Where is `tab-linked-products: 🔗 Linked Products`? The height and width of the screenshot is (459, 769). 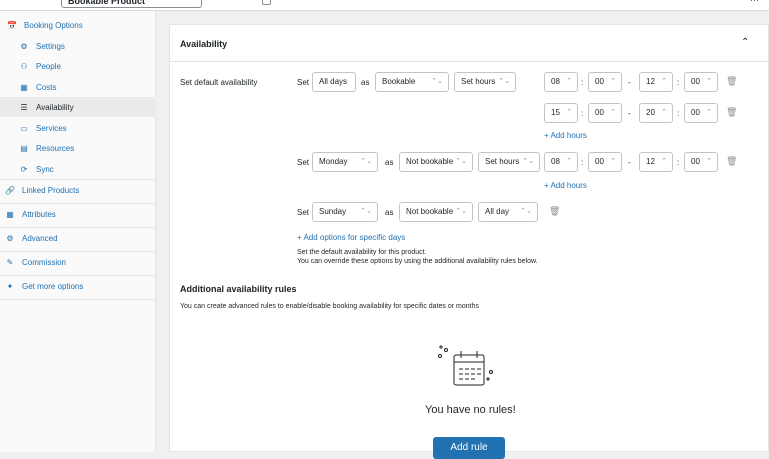 tab-linked-products: 🔗 Linked Products is located at coordinates (78, 190).